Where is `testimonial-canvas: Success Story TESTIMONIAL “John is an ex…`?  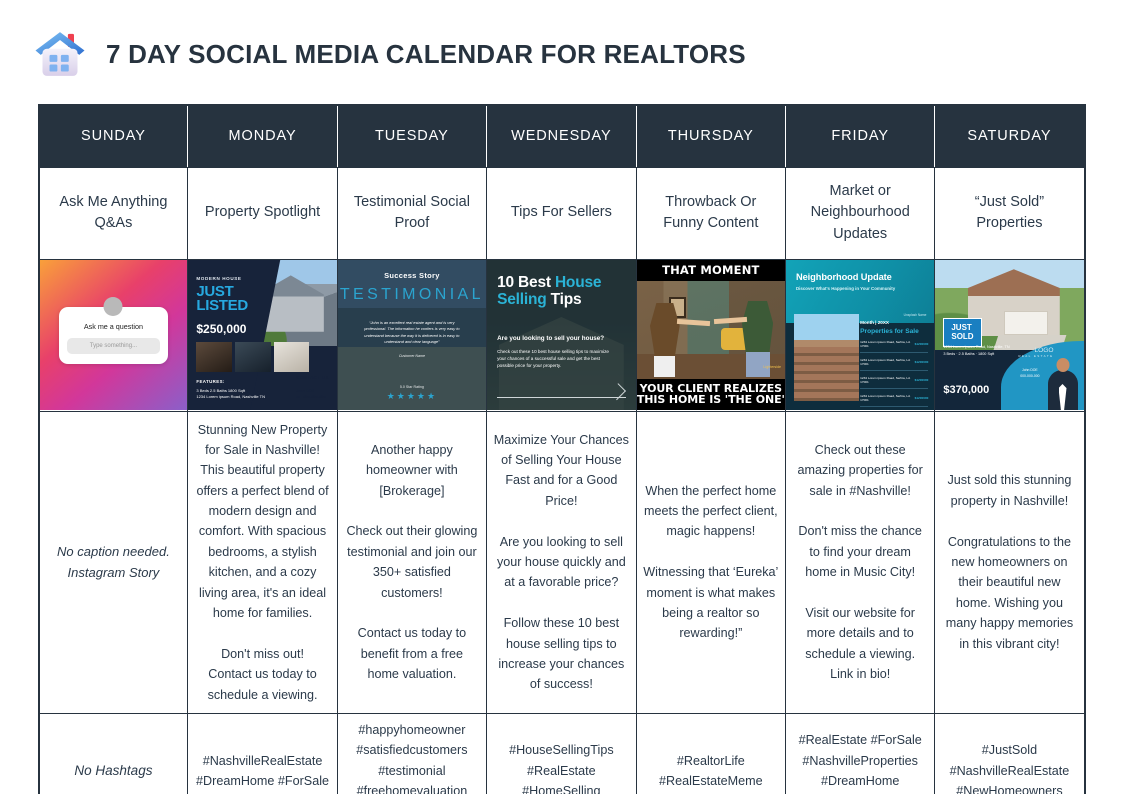
testimonial-canvas: Success Story TESTIMONIAL “John is an ex… is located at coordinates (412, 335).